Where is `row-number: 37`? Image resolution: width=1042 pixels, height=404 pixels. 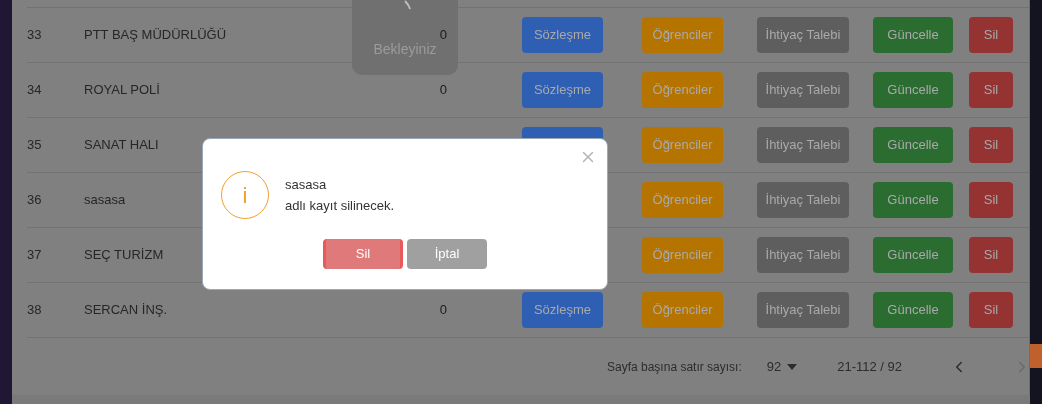
row-number: 37 is located at coordinates (35, 255).